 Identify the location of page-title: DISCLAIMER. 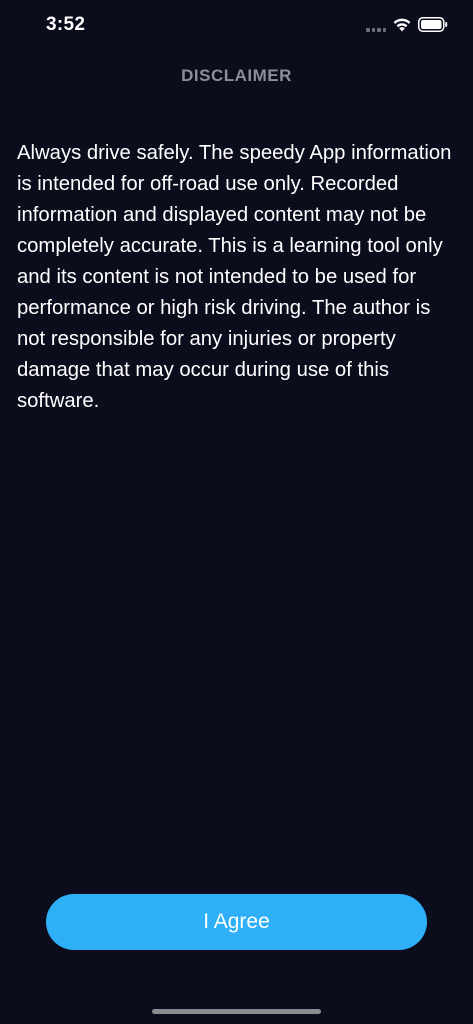
(236, 75).